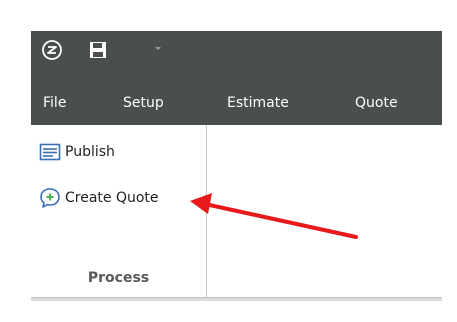  I want to click on speech-bubble-plus-icon, so click(50, 198).